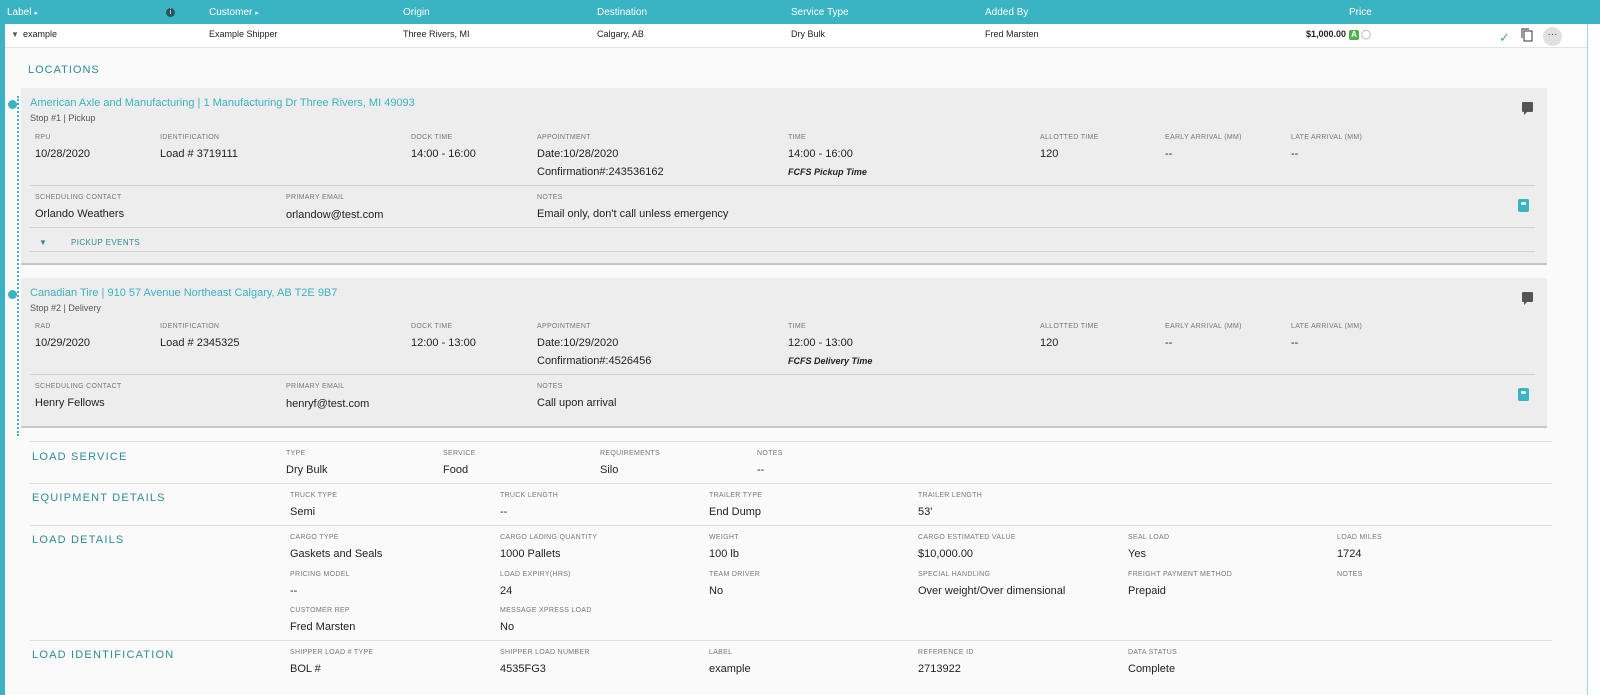 This screenshot has width=1600, height=695. What do you see at coordinates (80, 214) in the screenshot?
I see `scheduling-contact-value: Orlando Weathers` at bounding box center [80, 214].